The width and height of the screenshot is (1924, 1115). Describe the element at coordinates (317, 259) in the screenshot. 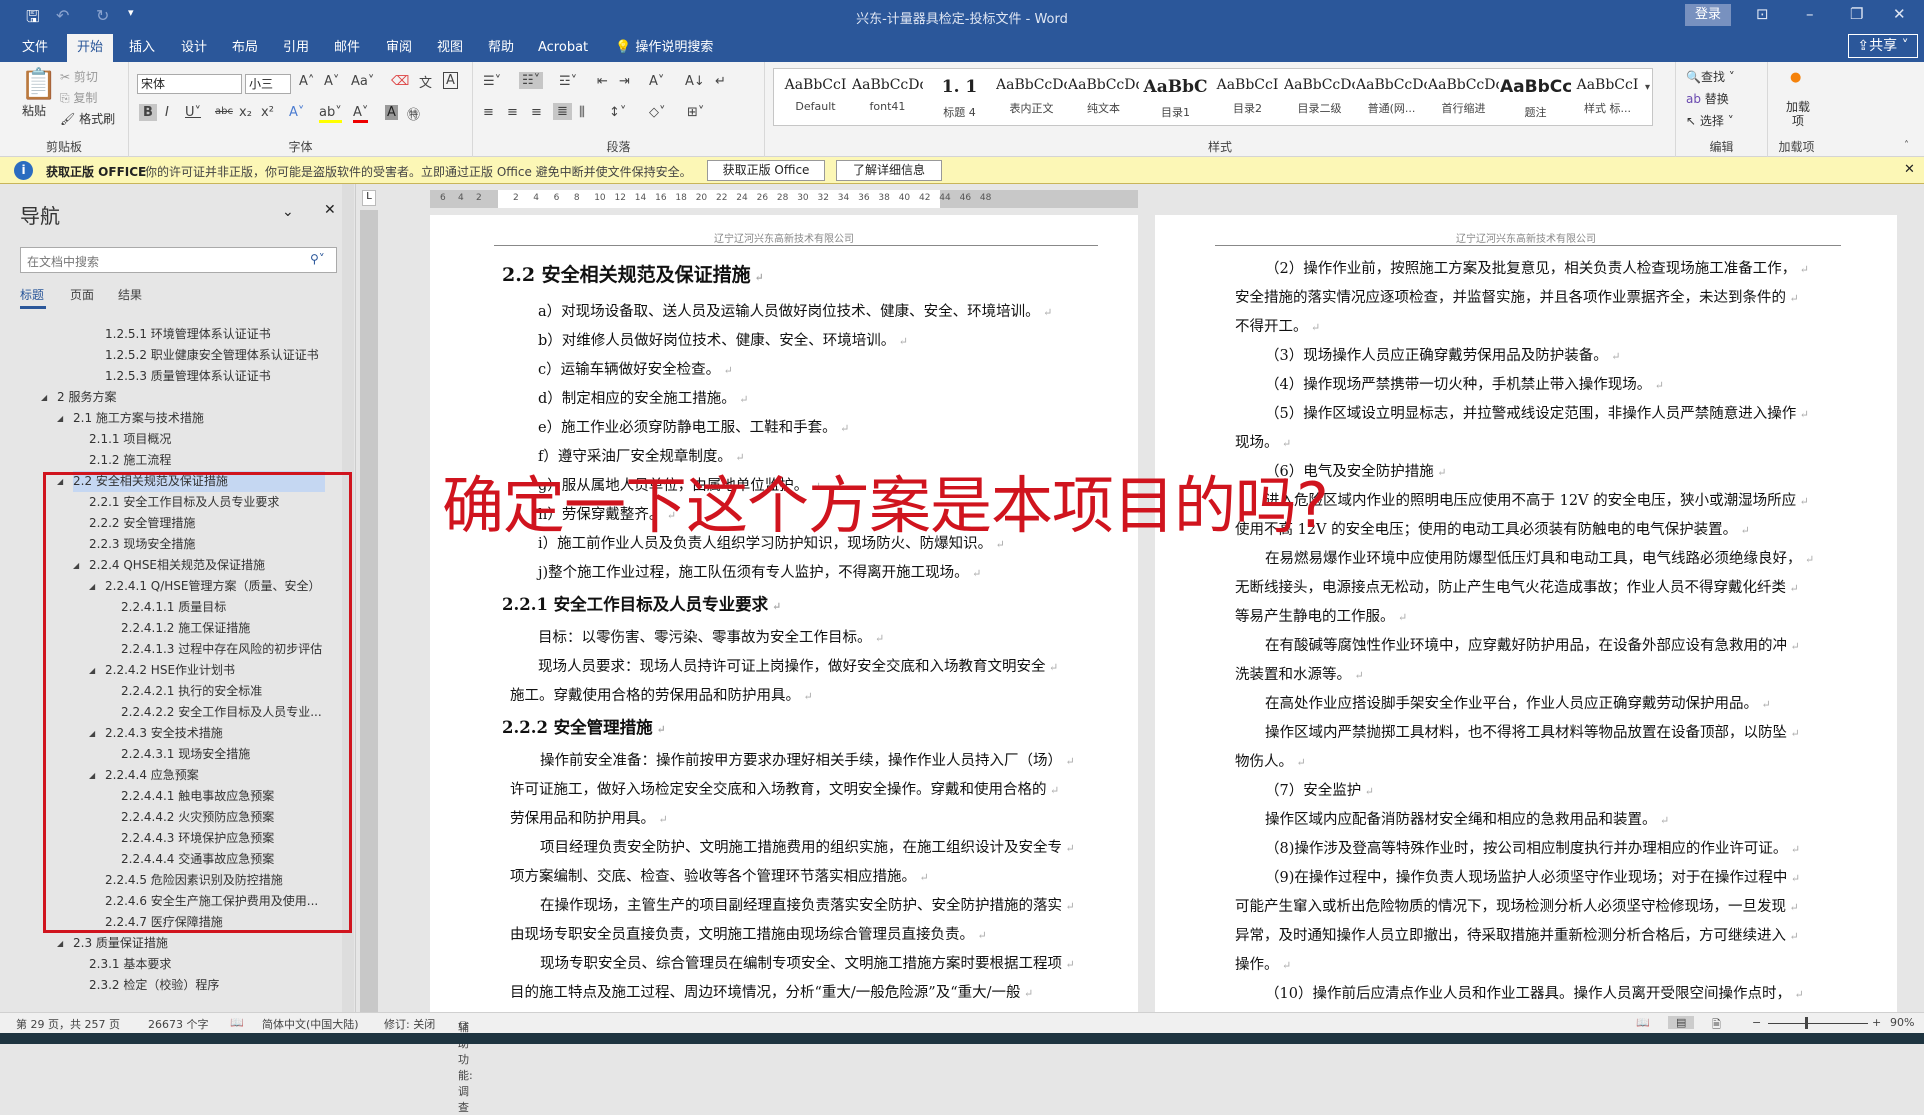

I see `search-icon: ⚲˅` at that location.